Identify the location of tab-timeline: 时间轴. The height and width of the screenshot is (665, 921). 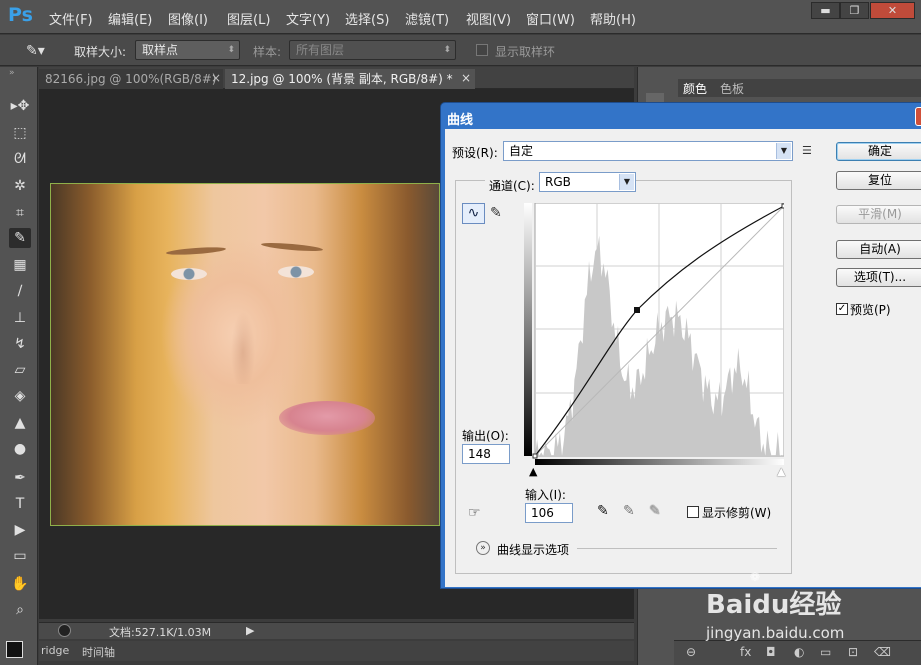
(98, 652).